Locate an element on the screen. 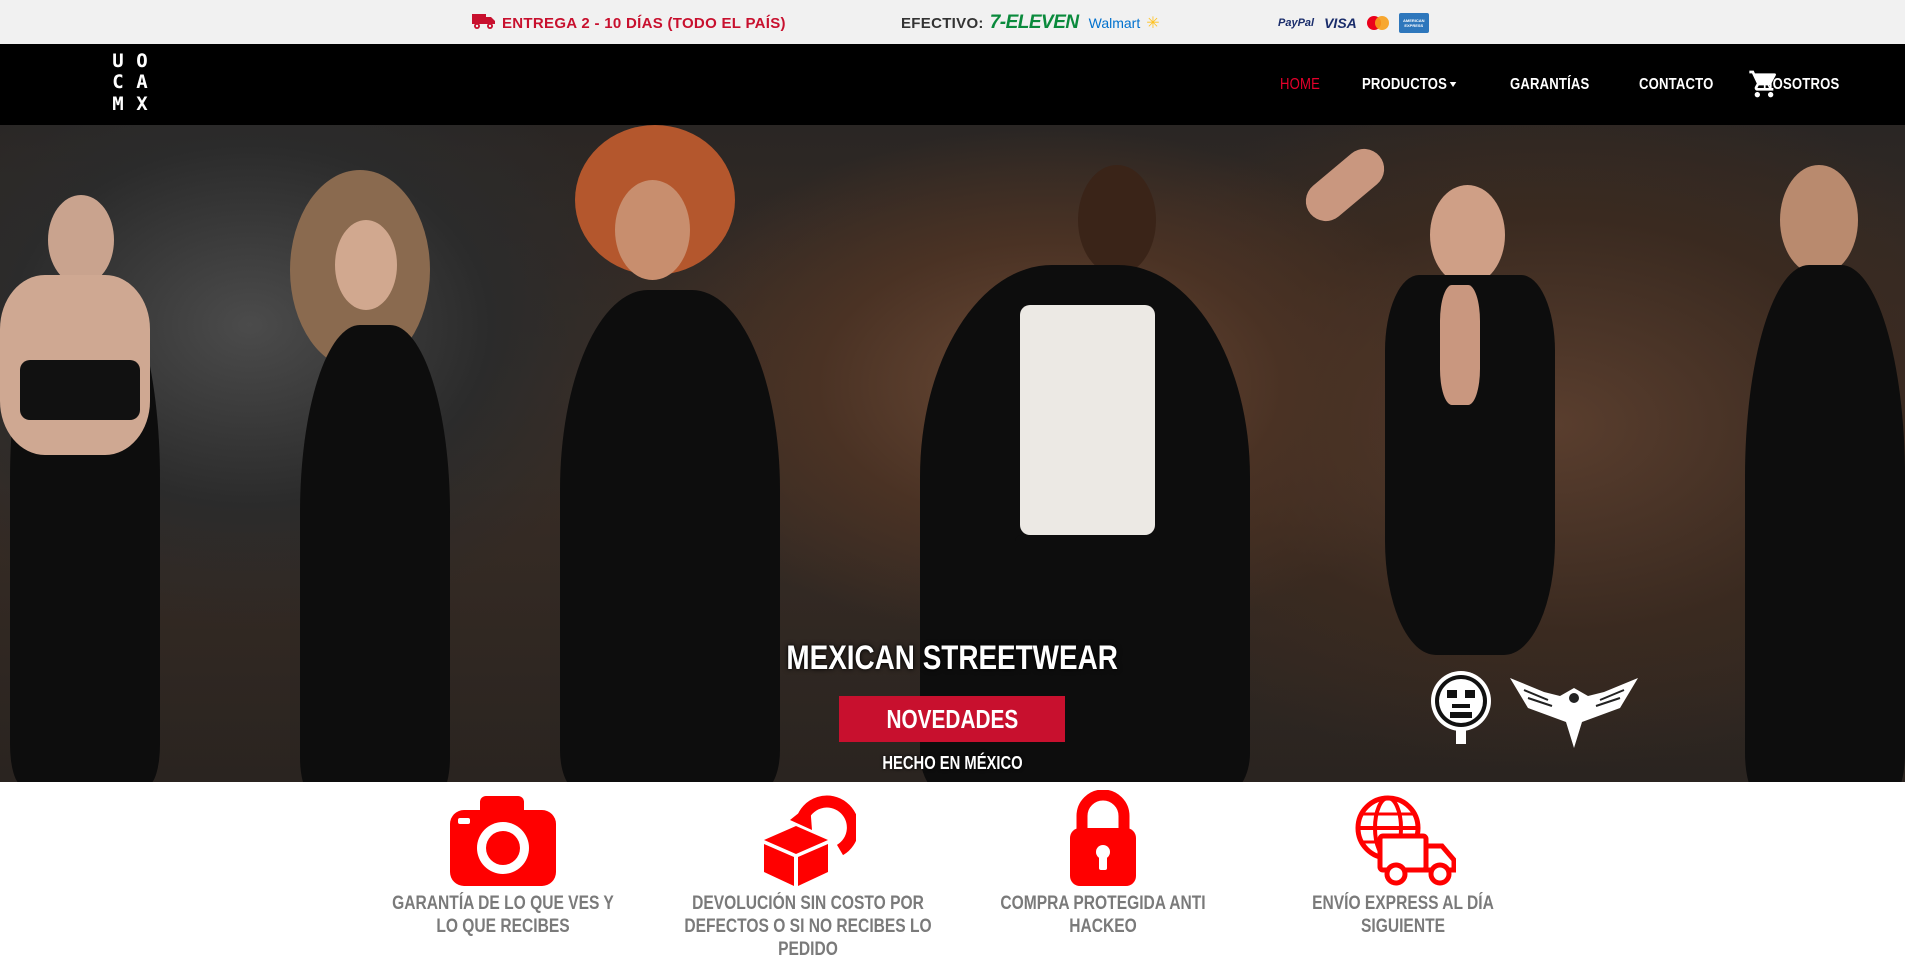 The width and height of the screenshot is (1905, 961). express-truck-icon is located at coordinates (1403, 837).